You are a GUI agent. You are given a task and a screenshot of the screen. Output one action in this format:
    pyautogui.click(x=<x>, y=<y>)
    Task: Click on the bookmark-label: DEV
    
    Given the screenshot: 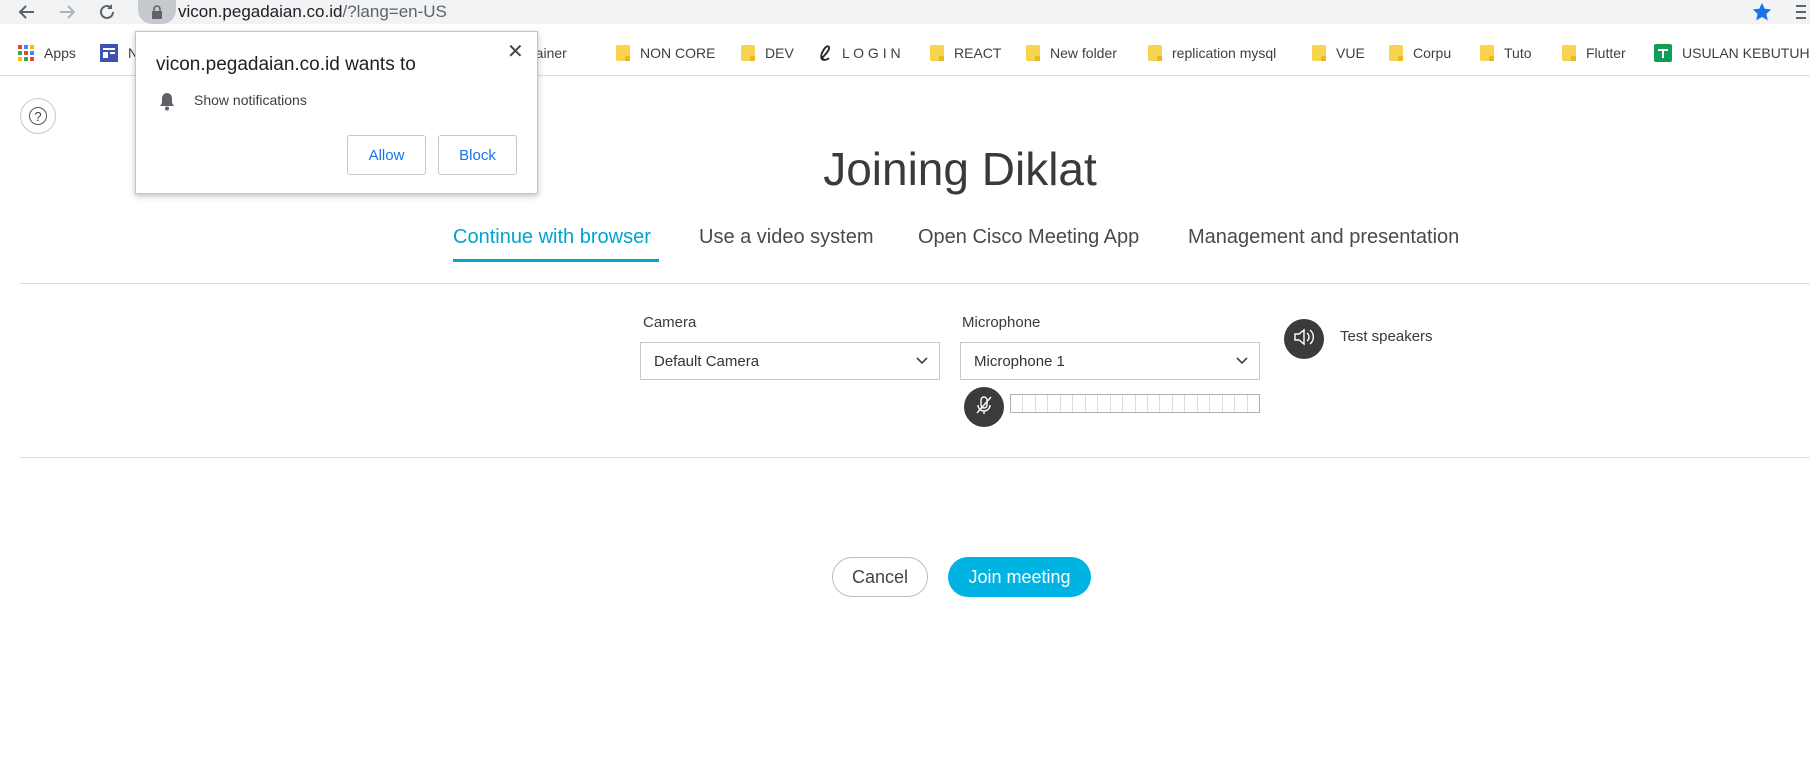 What is the action you would take?
    pyautogui.click(x=779, y=53)
    